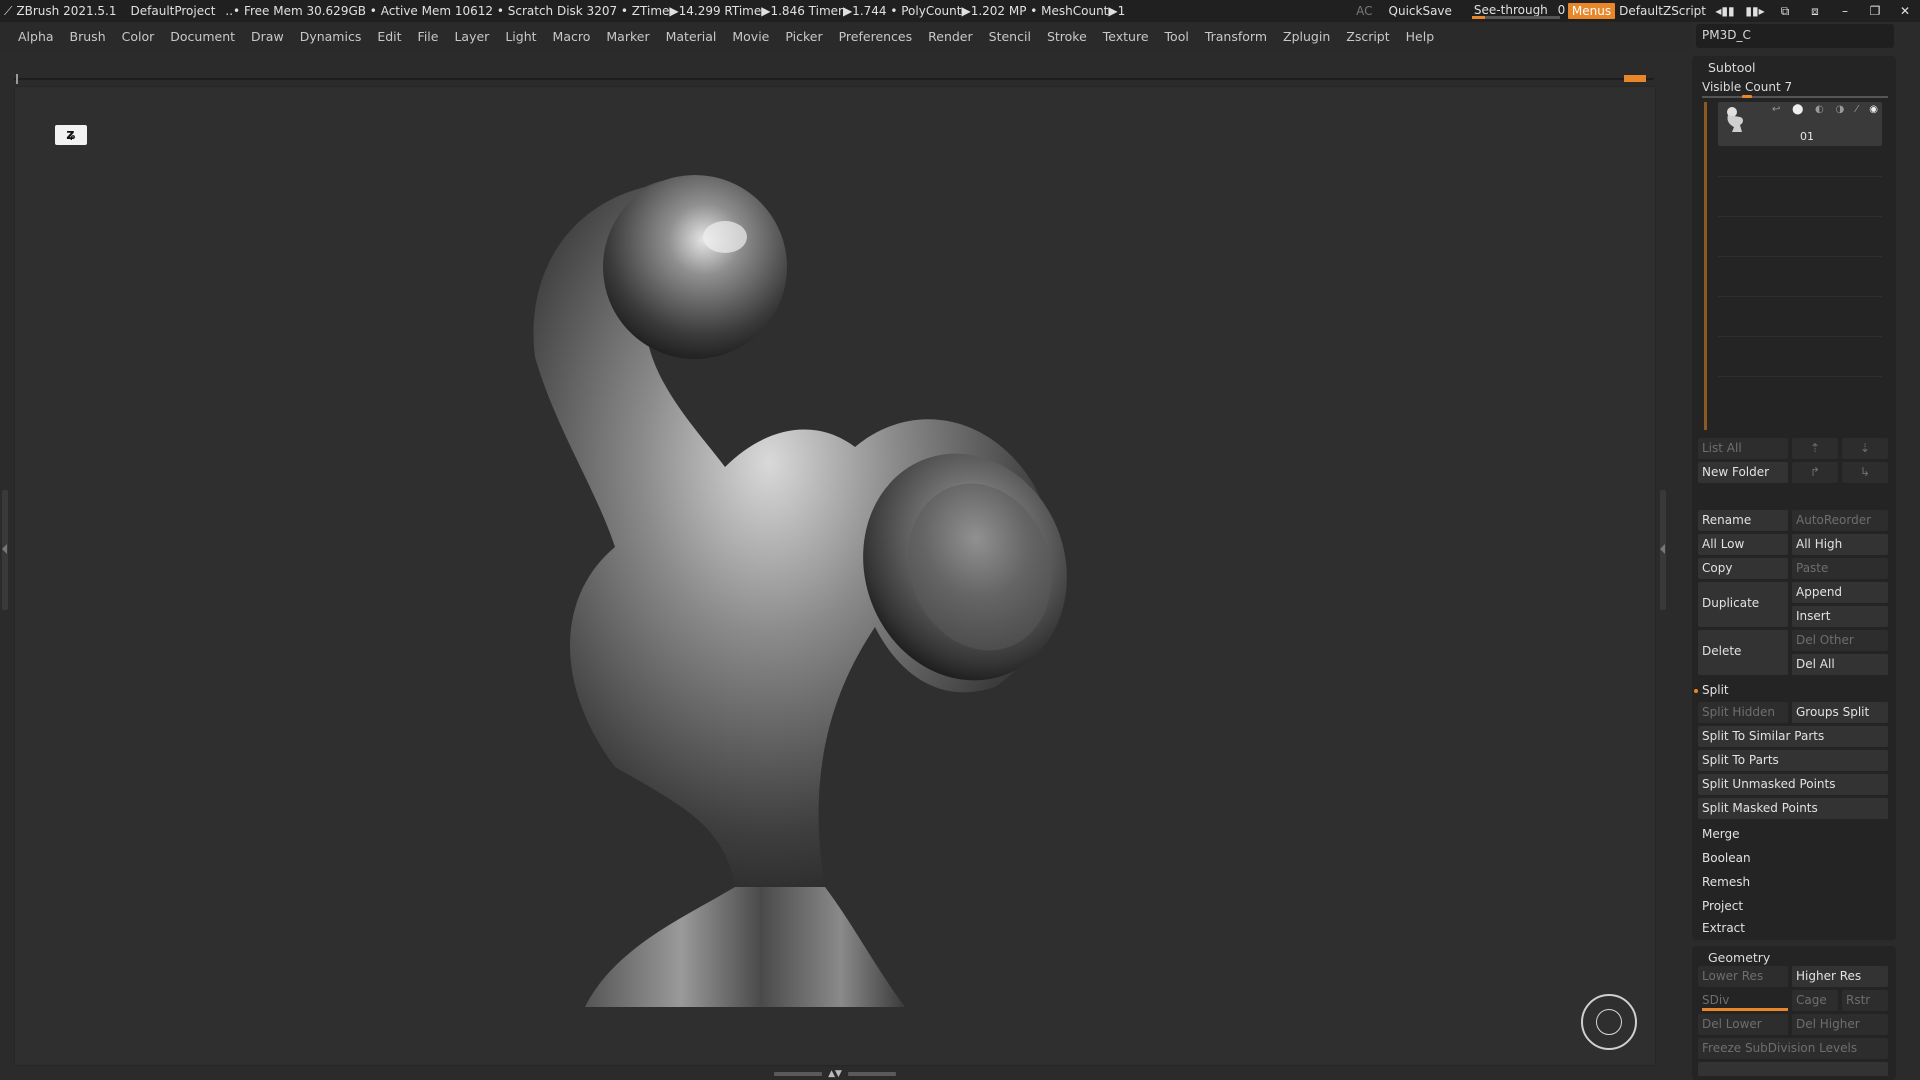 The width and height of the screenshot is (1920, 1080). Describe the element at coordinates (750, 36) in the screenshot. I see `menu-movie: Movie` at that location.